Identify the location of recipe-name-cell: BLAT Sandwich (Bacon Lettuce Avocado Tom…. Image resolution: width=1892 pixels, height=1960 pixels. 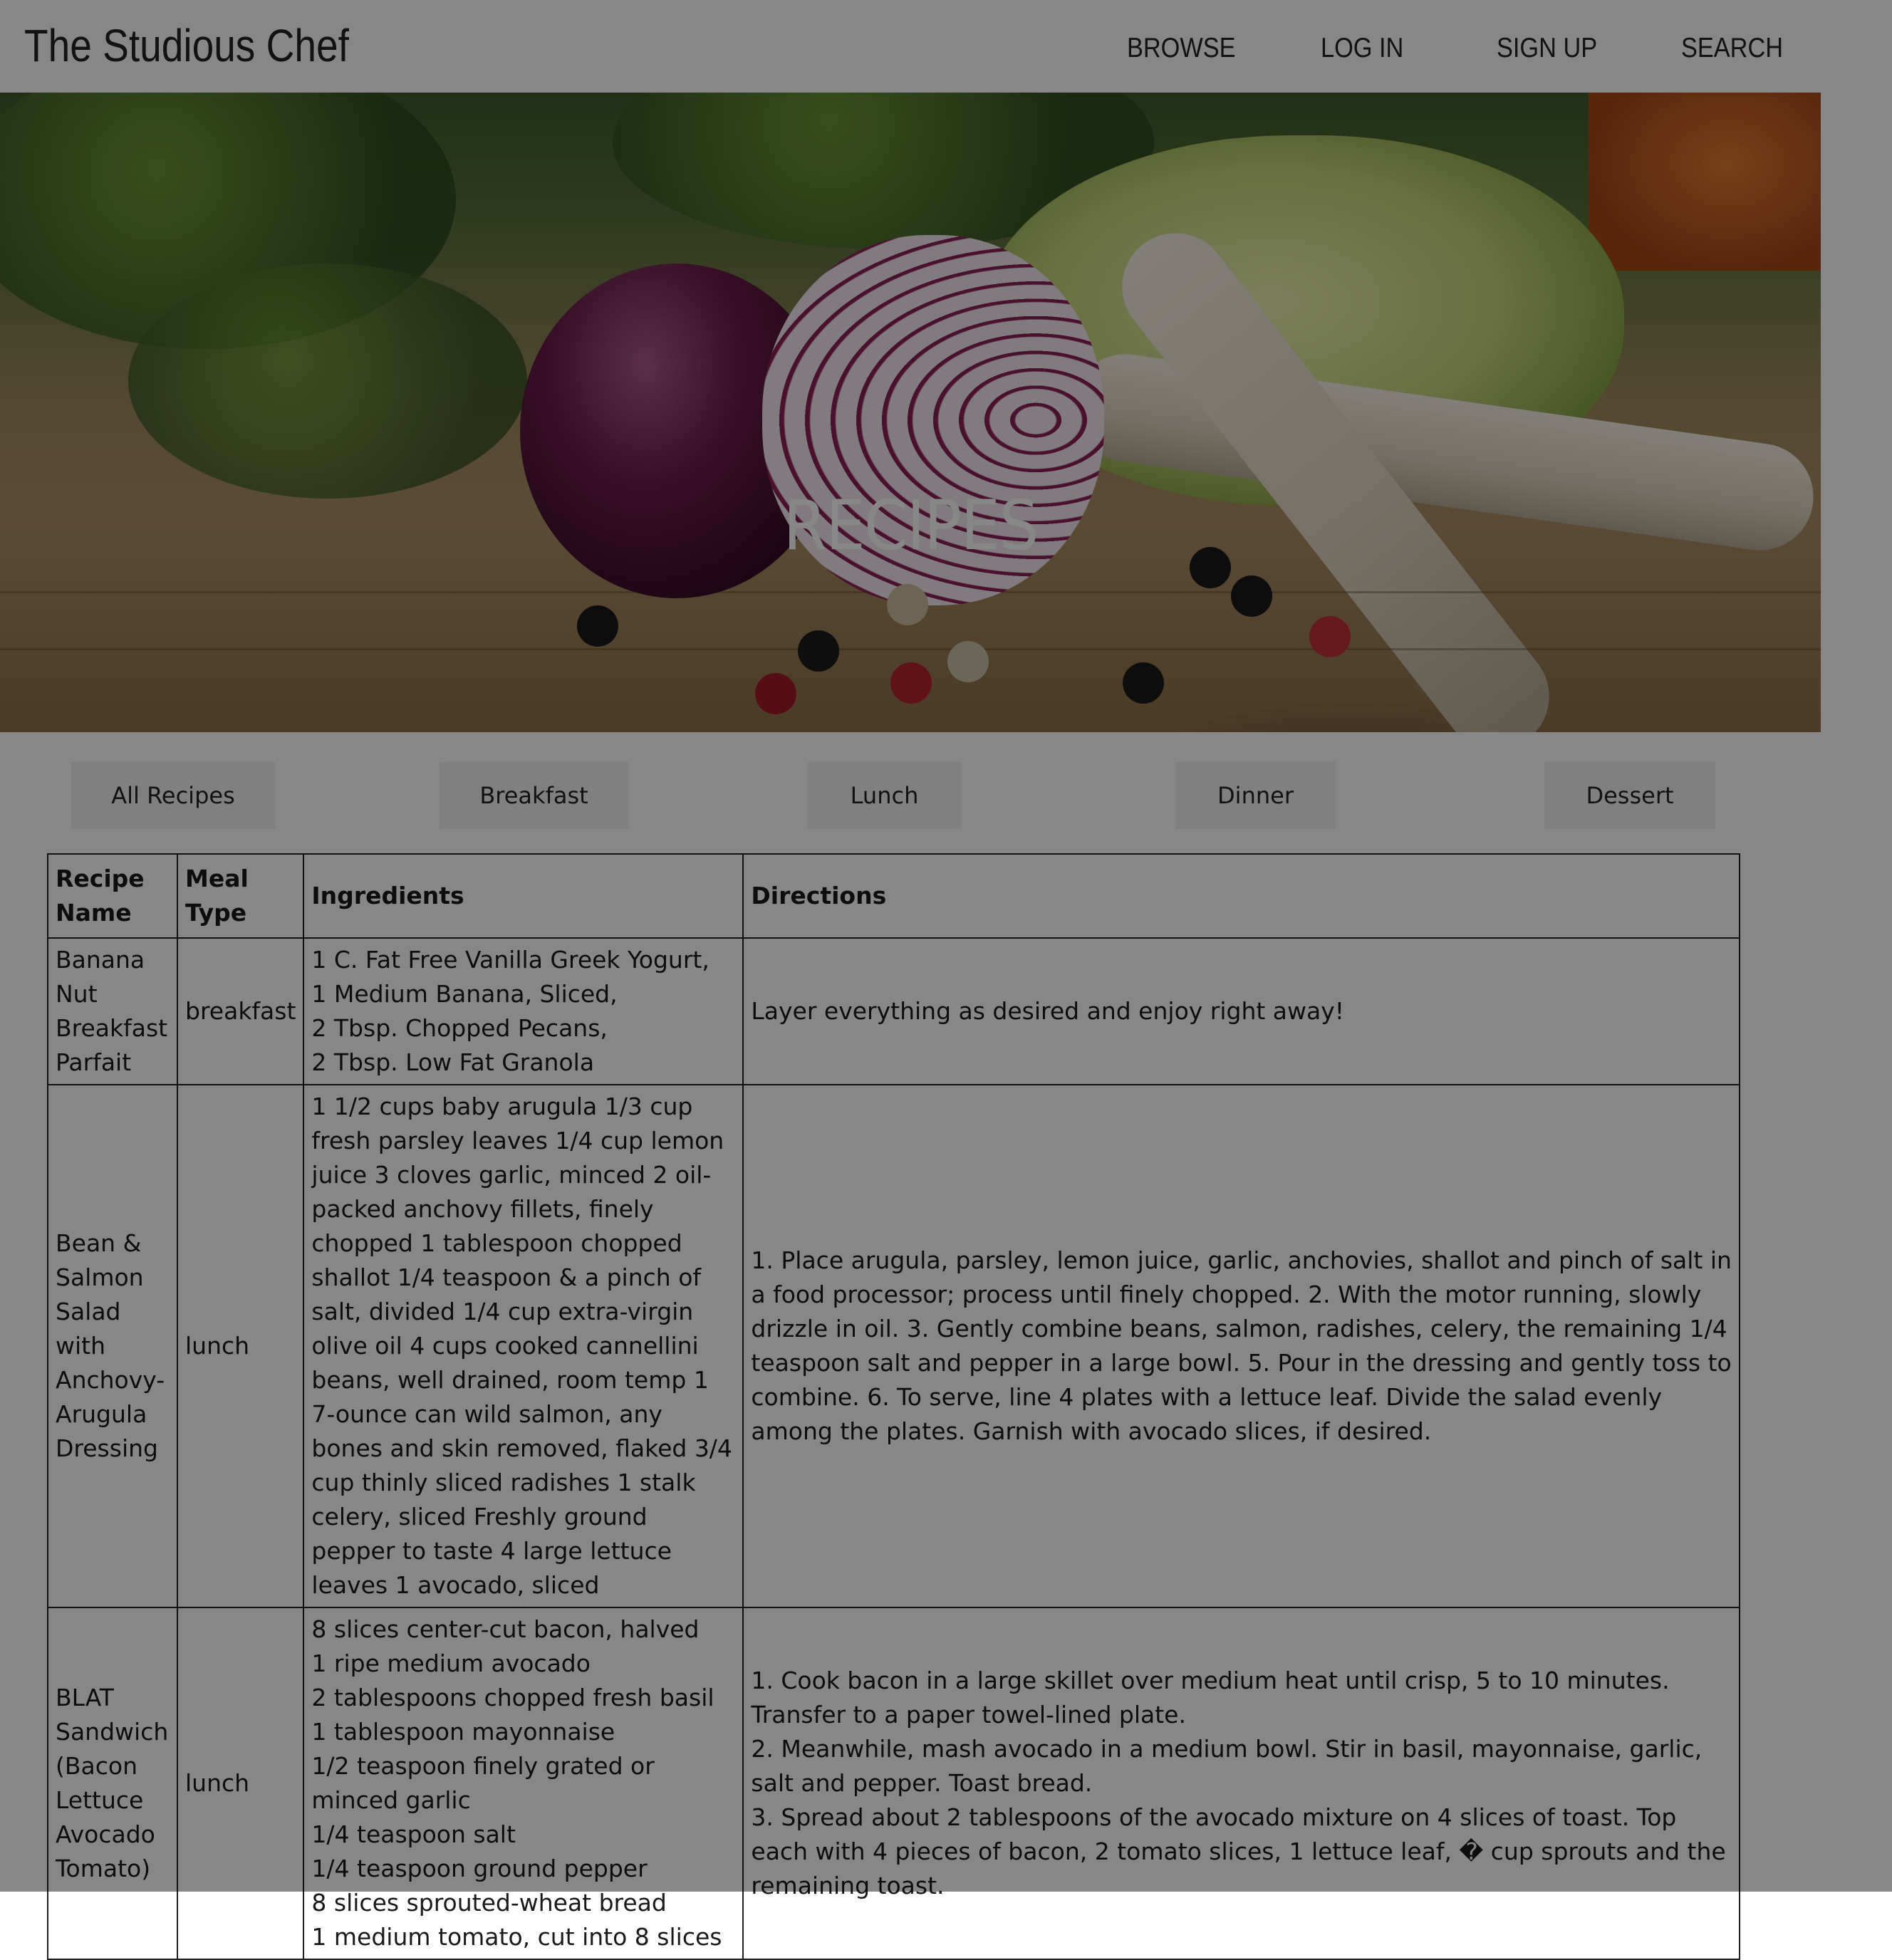
(112, 1784).